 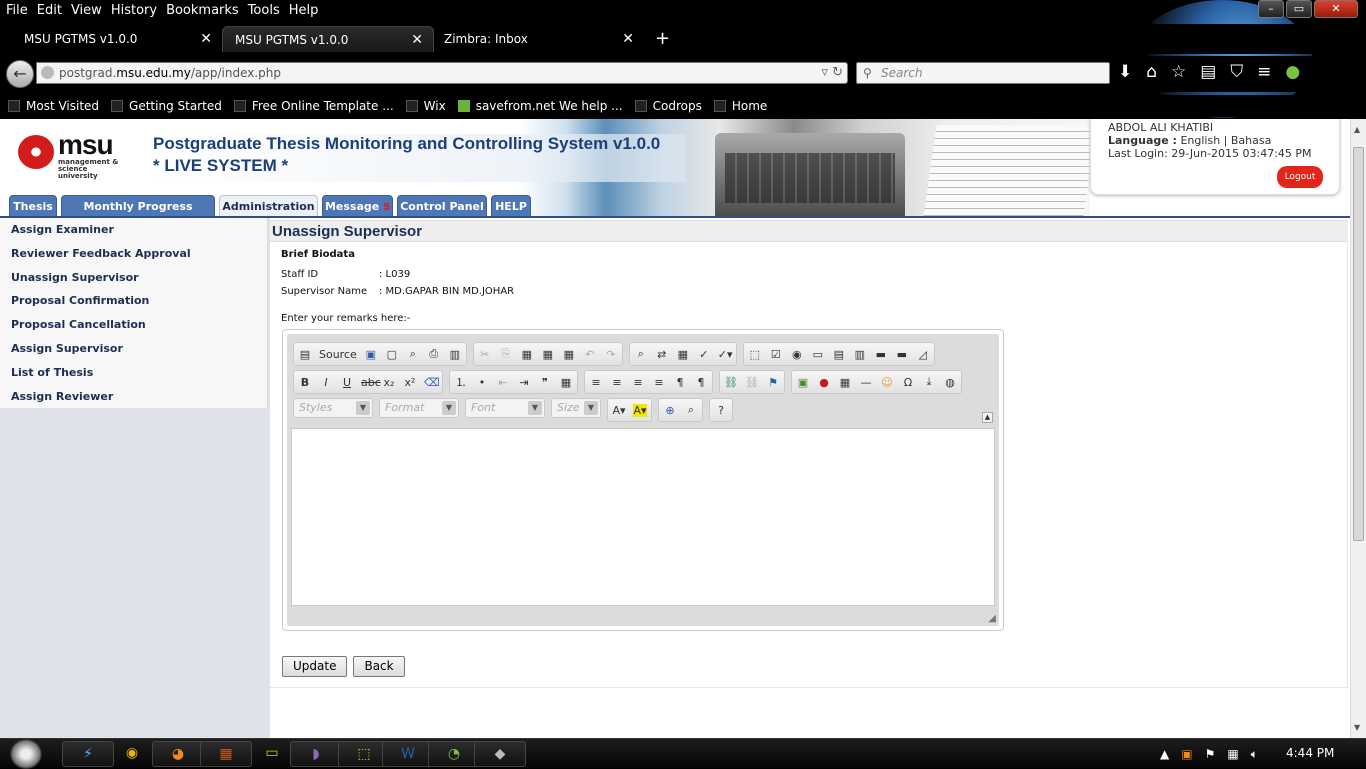 I want to click on italic-icon: I, so click(x=326, y=382).